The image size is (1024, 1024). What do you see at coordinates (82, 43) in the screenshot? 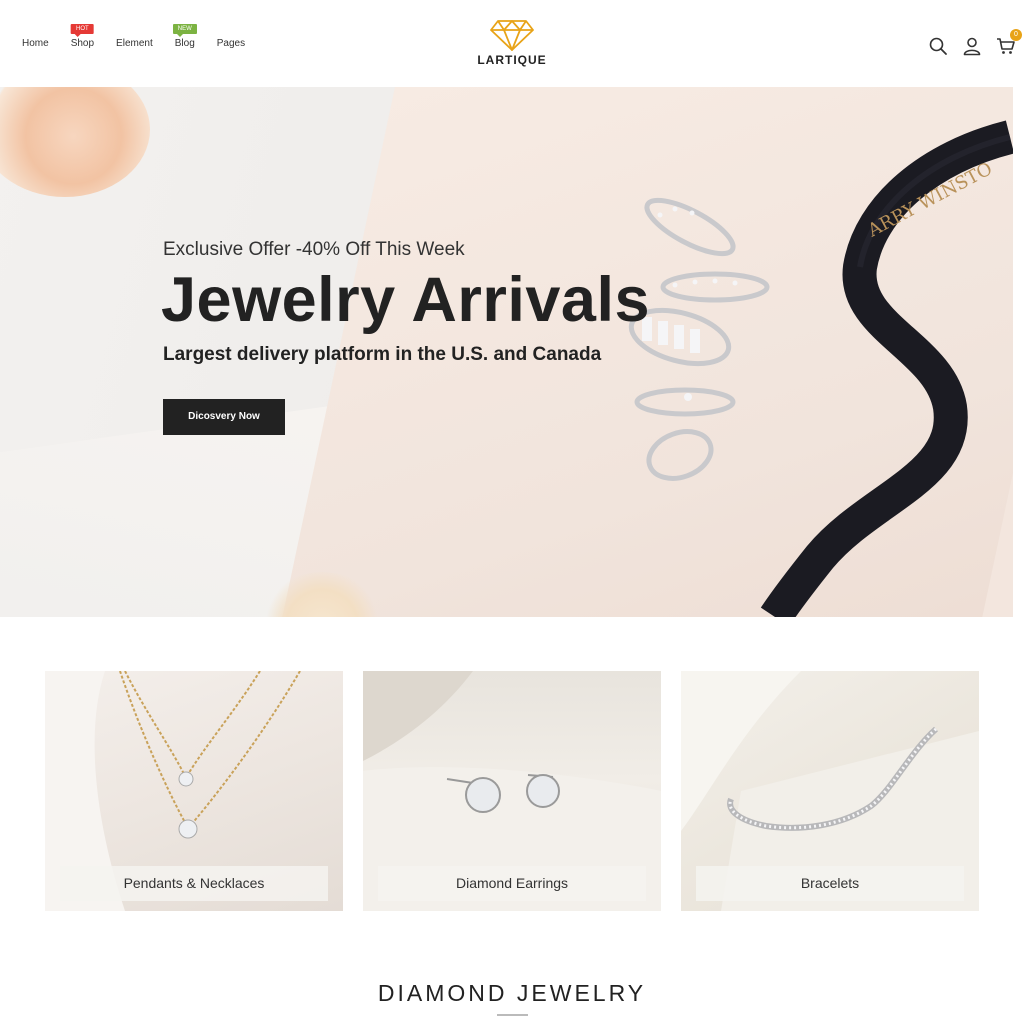
I see `nav-item-label: Shop` at bounding box center [82, 43].